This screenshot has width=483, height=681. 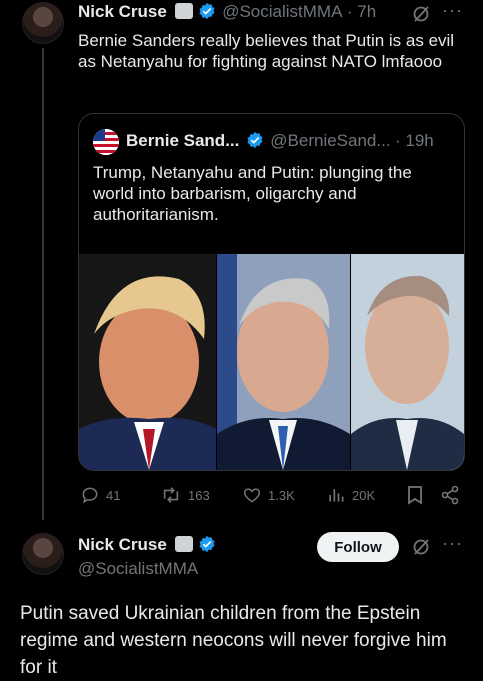 I want to click on bookmark-icon, so click(x=415, y=495).